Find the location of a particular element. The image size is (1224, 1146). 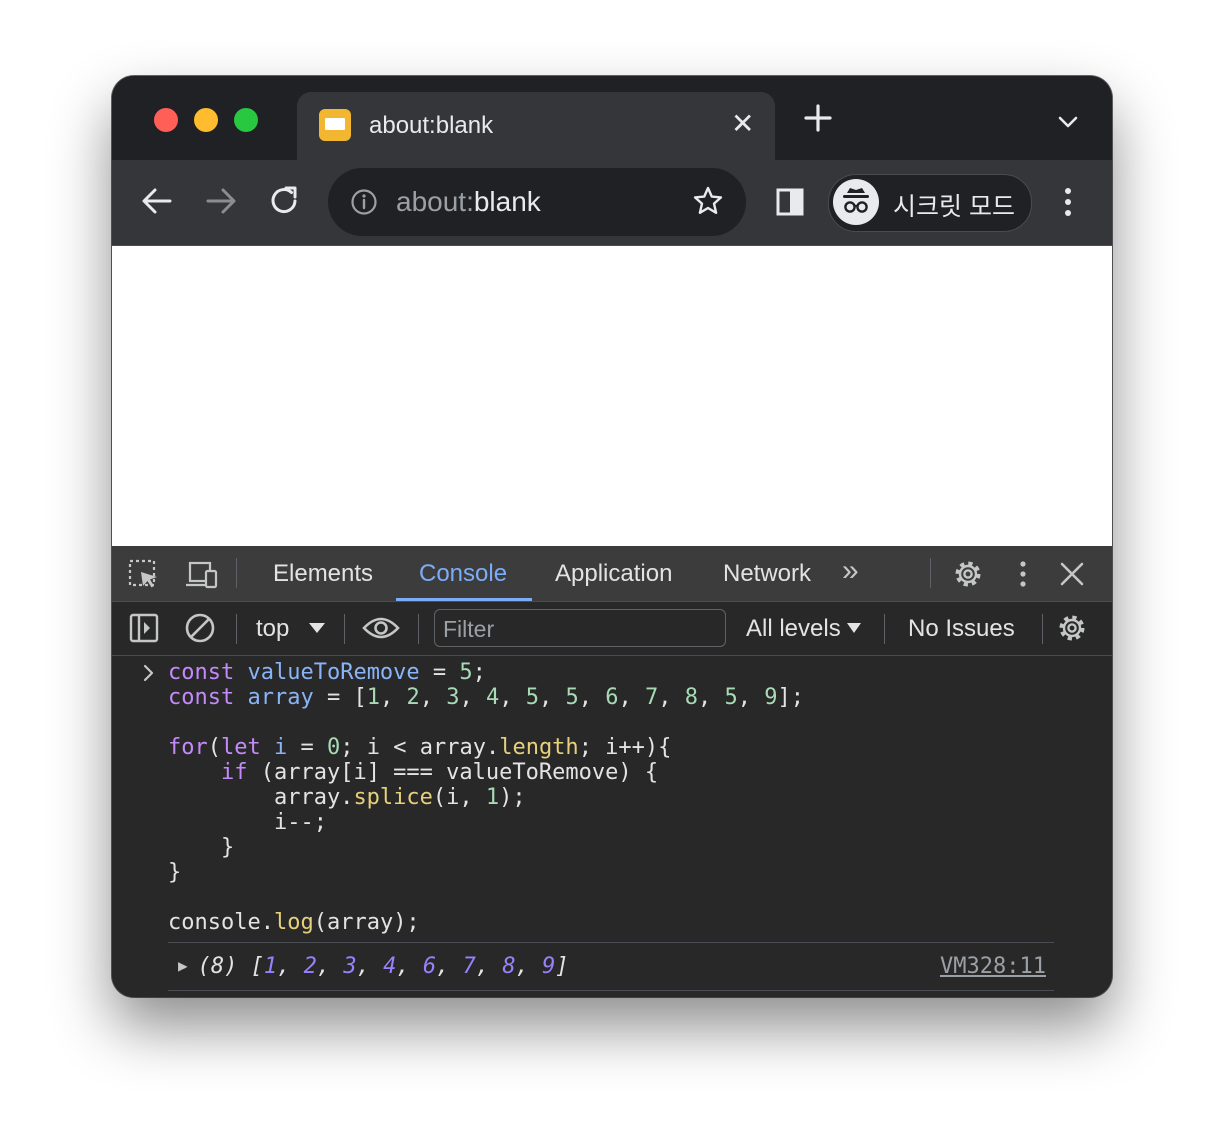

inspect-element-icon is located at coordinates (144, 575).